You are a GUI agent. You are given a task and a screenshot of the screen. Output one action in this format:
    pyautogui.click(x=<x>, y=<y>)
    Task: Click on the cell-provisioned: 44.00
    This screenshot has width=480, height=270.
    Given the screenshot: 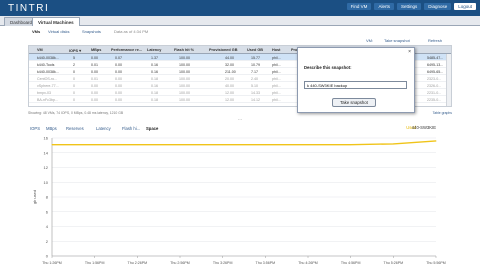 What is the action you would take?
    pyautogui.click(x=229, y=57)
    